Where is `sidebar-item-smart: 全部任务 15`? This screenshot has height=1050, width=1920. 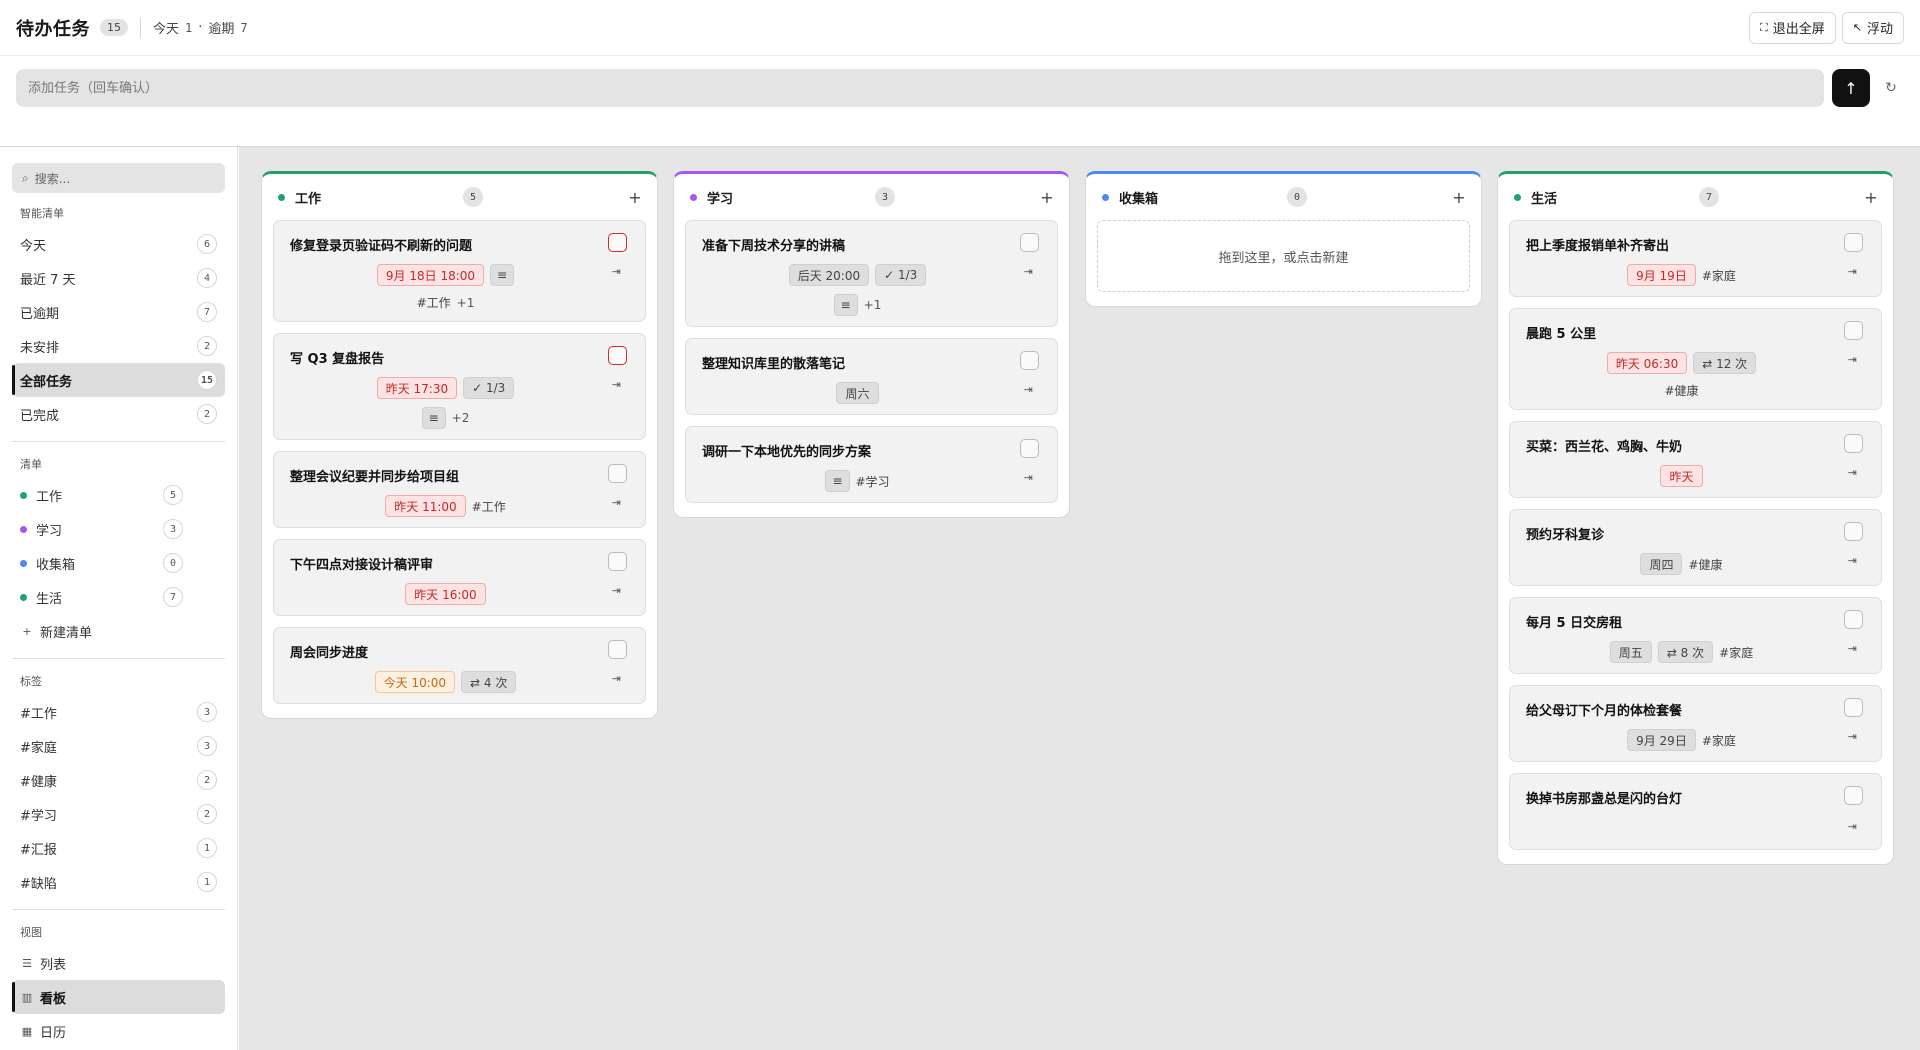
sidebar-item-smart: 全部任务 15 is located at coordinates (118, 380).